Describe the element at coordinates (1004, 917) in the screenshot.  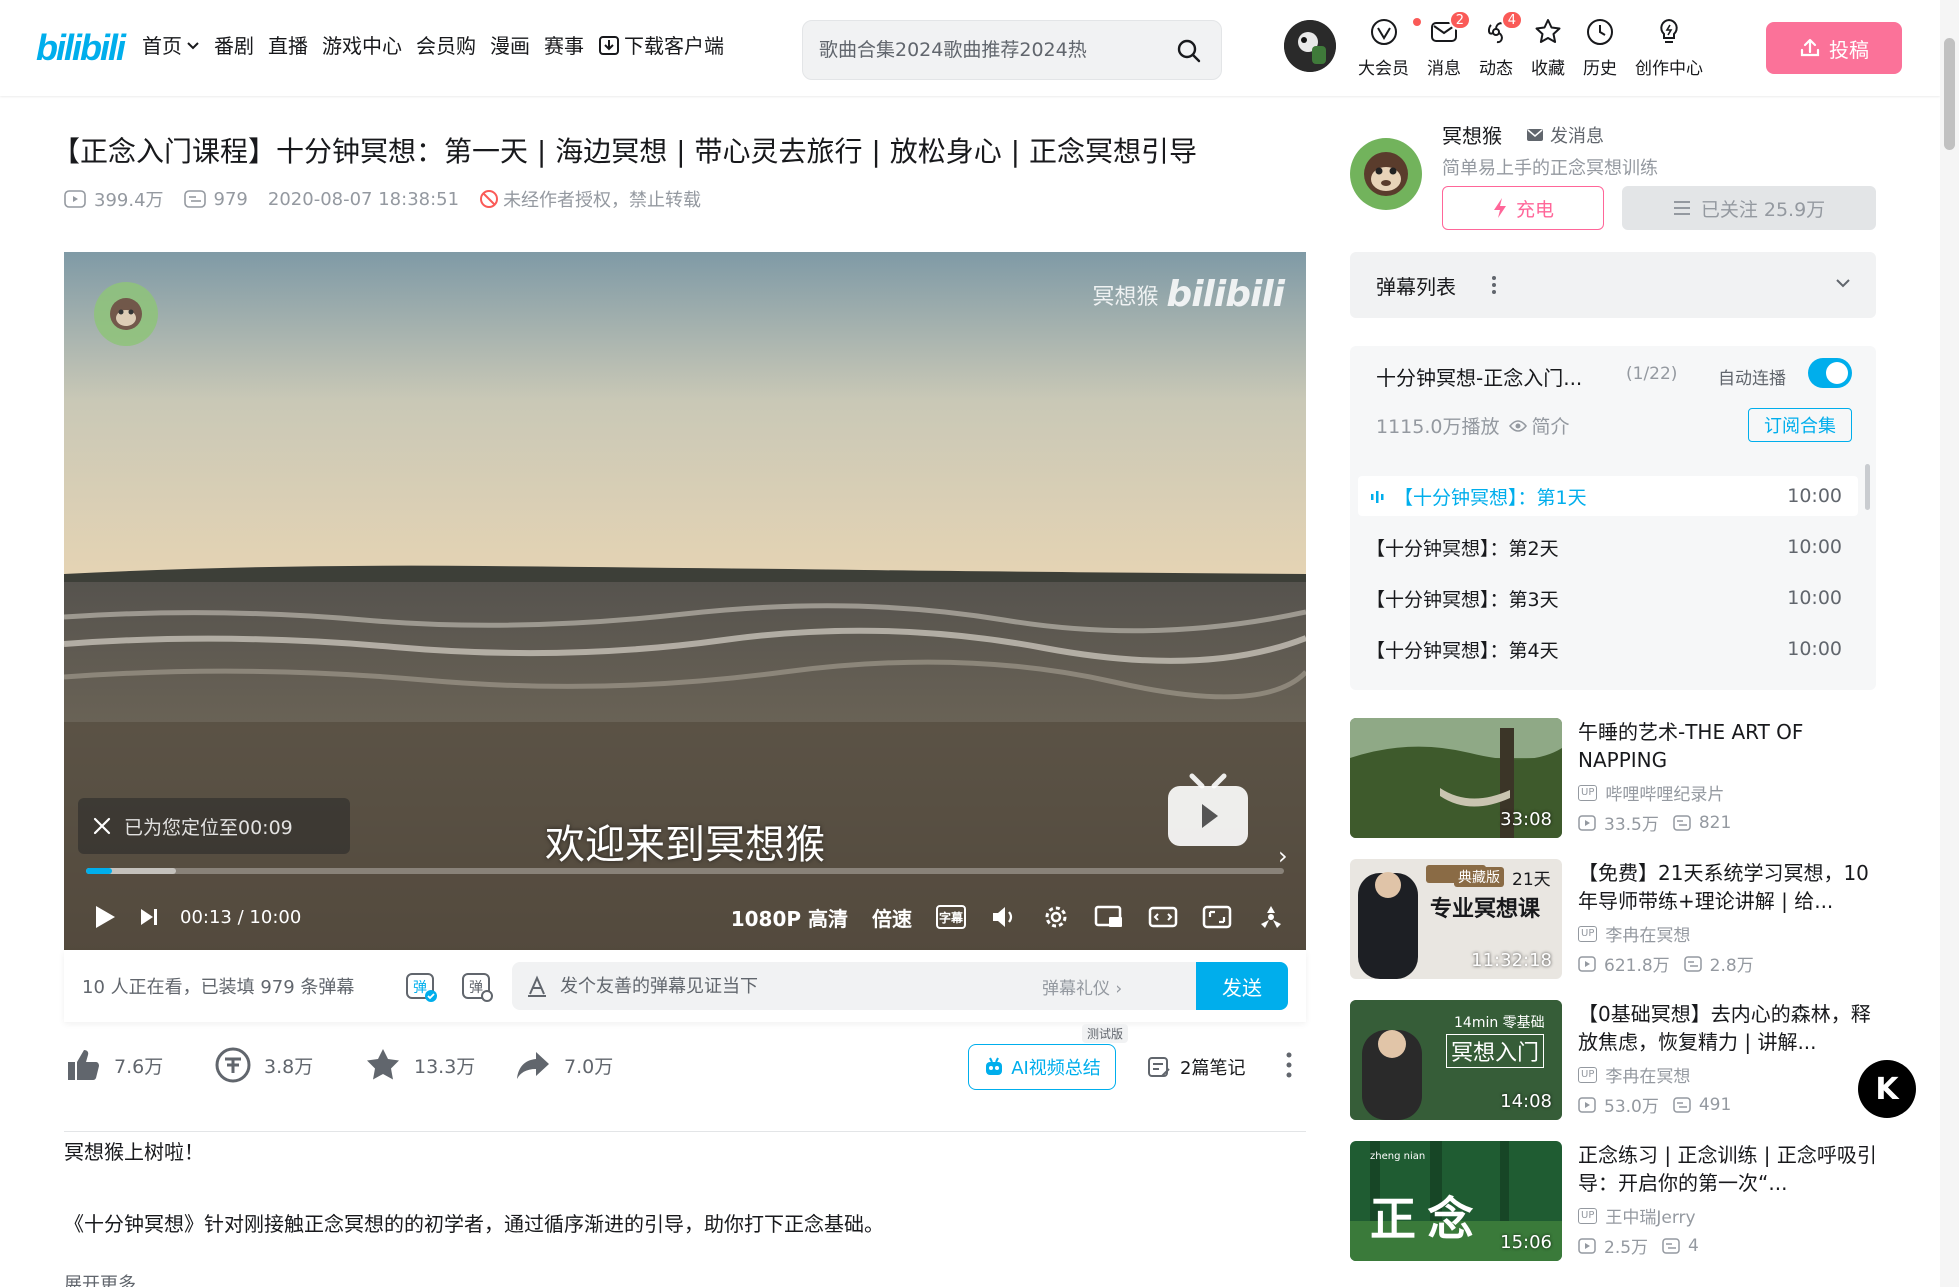
I see `volume-icon` at that location.